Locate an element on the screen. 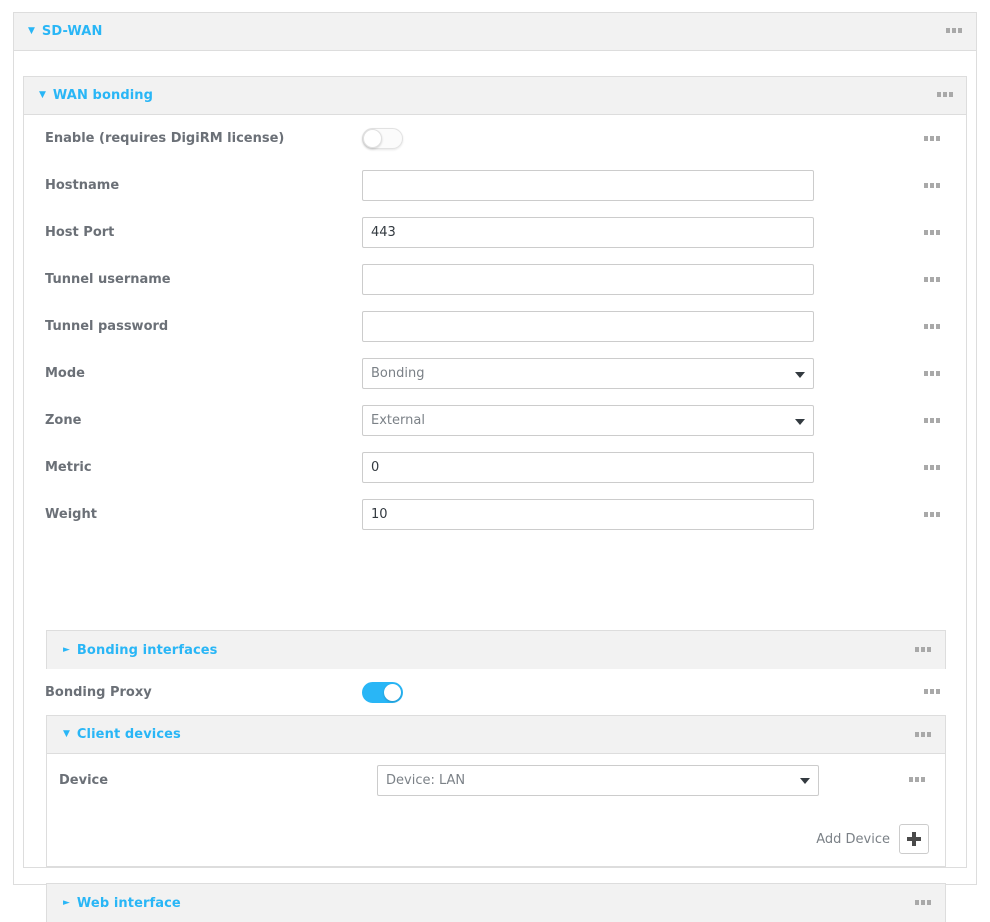  add-device-button is located at coordinates (914, 839).